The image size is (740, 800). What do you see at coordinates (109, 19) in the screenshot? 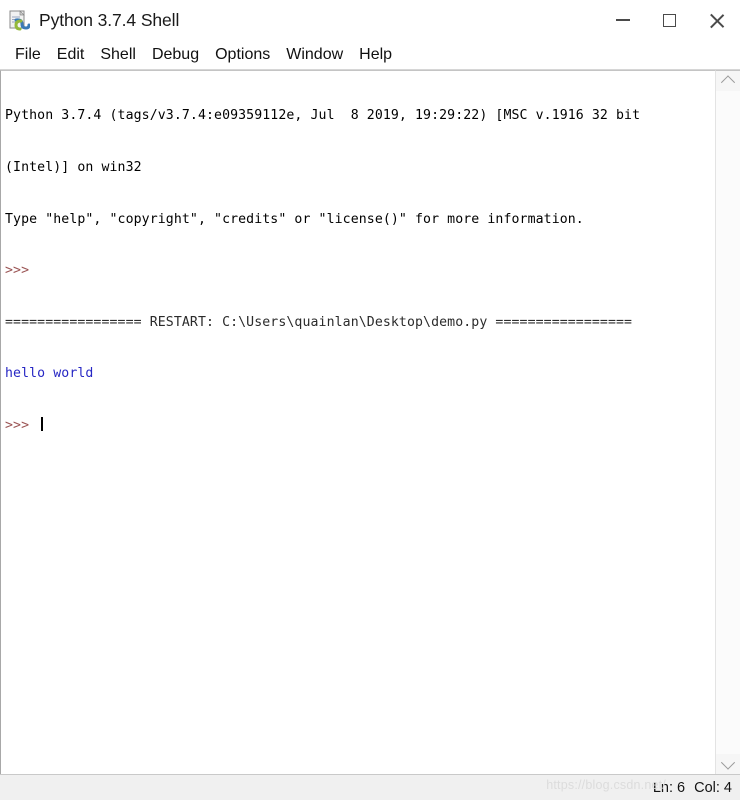
I see `window-title: Python 3.7.4 Shell` at bounding box center [109, 19].